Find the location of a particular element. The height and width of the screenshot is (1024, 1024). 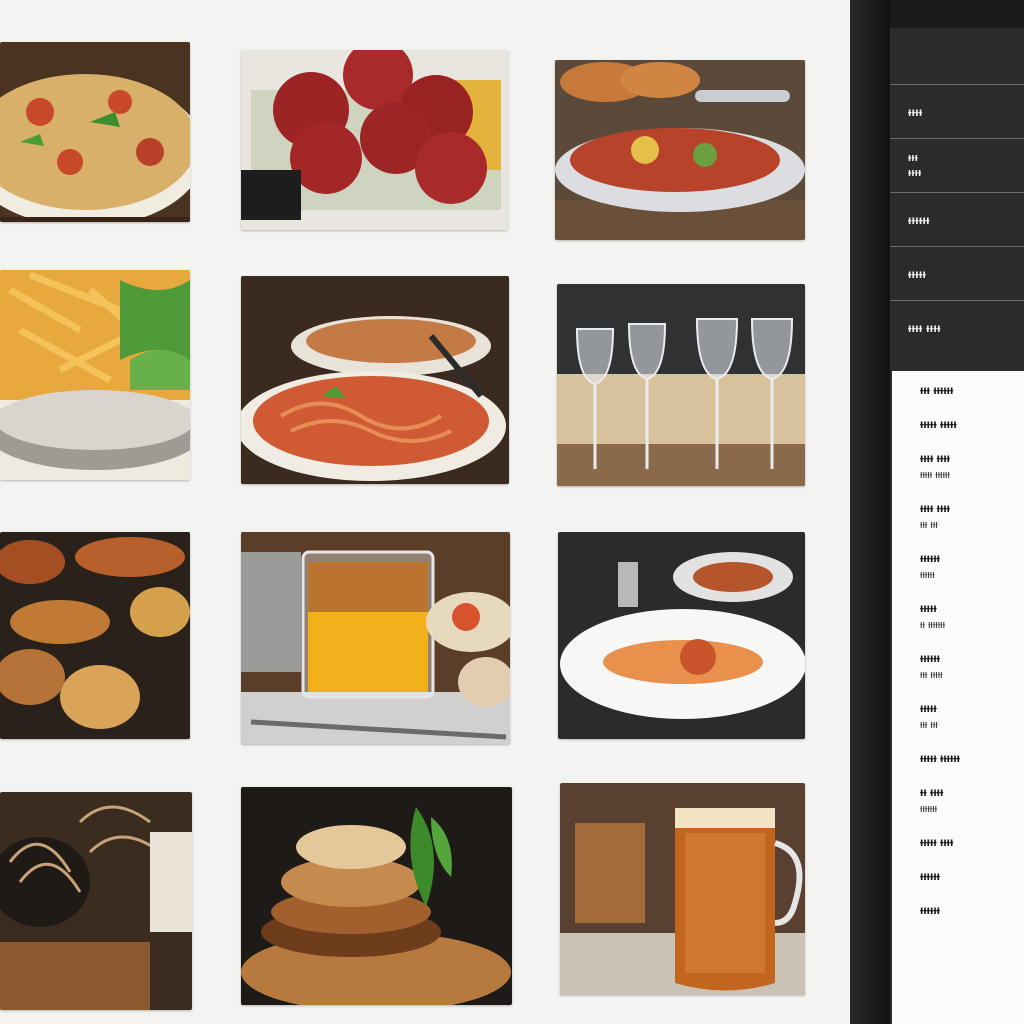

noodles-photo is located at coordinates (96, 901).